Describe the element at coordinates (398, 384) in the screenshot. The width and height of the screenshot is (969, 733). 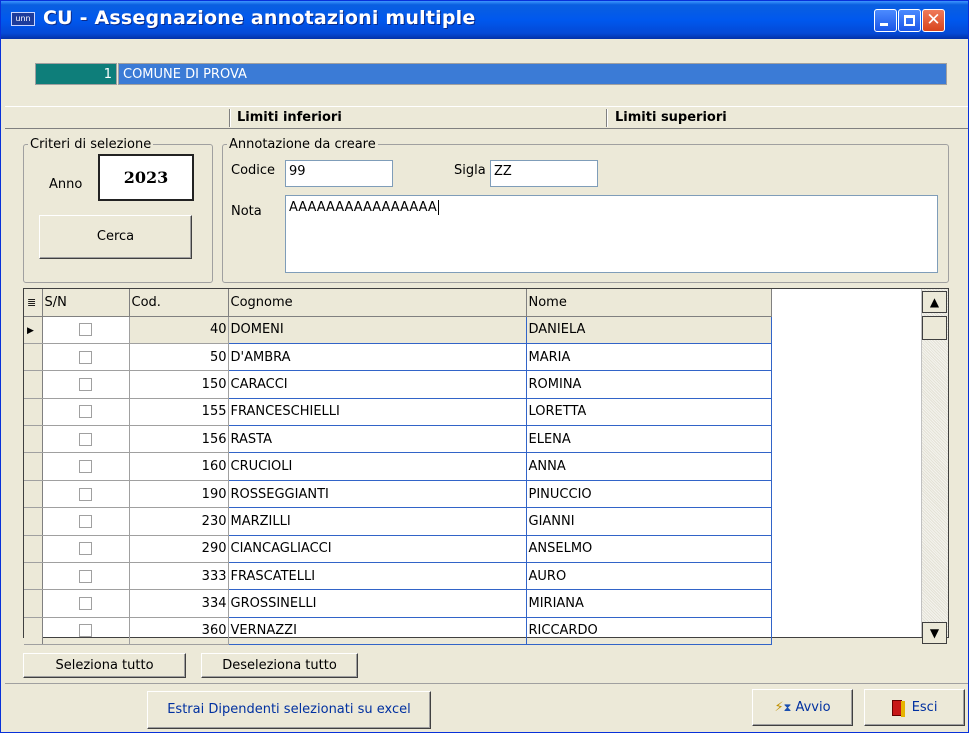
I see `table-row: 150 CARACCI ROMINA` at that location.